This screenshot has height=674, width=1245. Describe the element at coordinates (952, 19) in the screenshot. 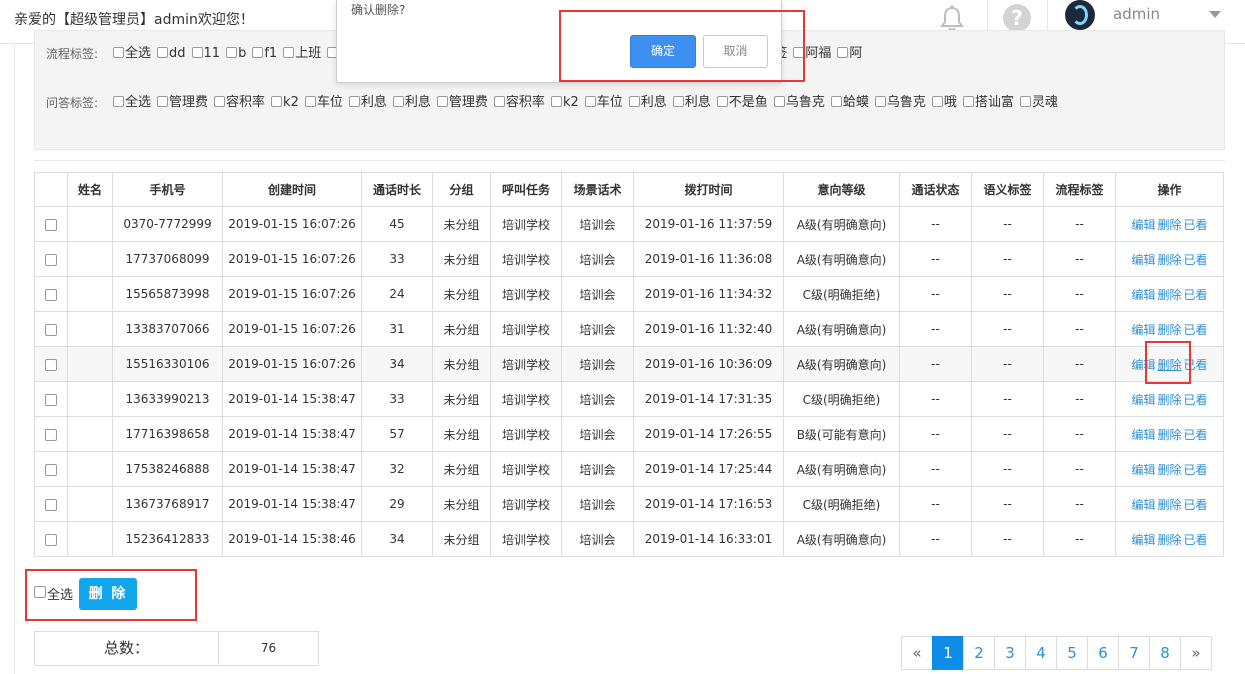

I see `bell-icon` at that location.